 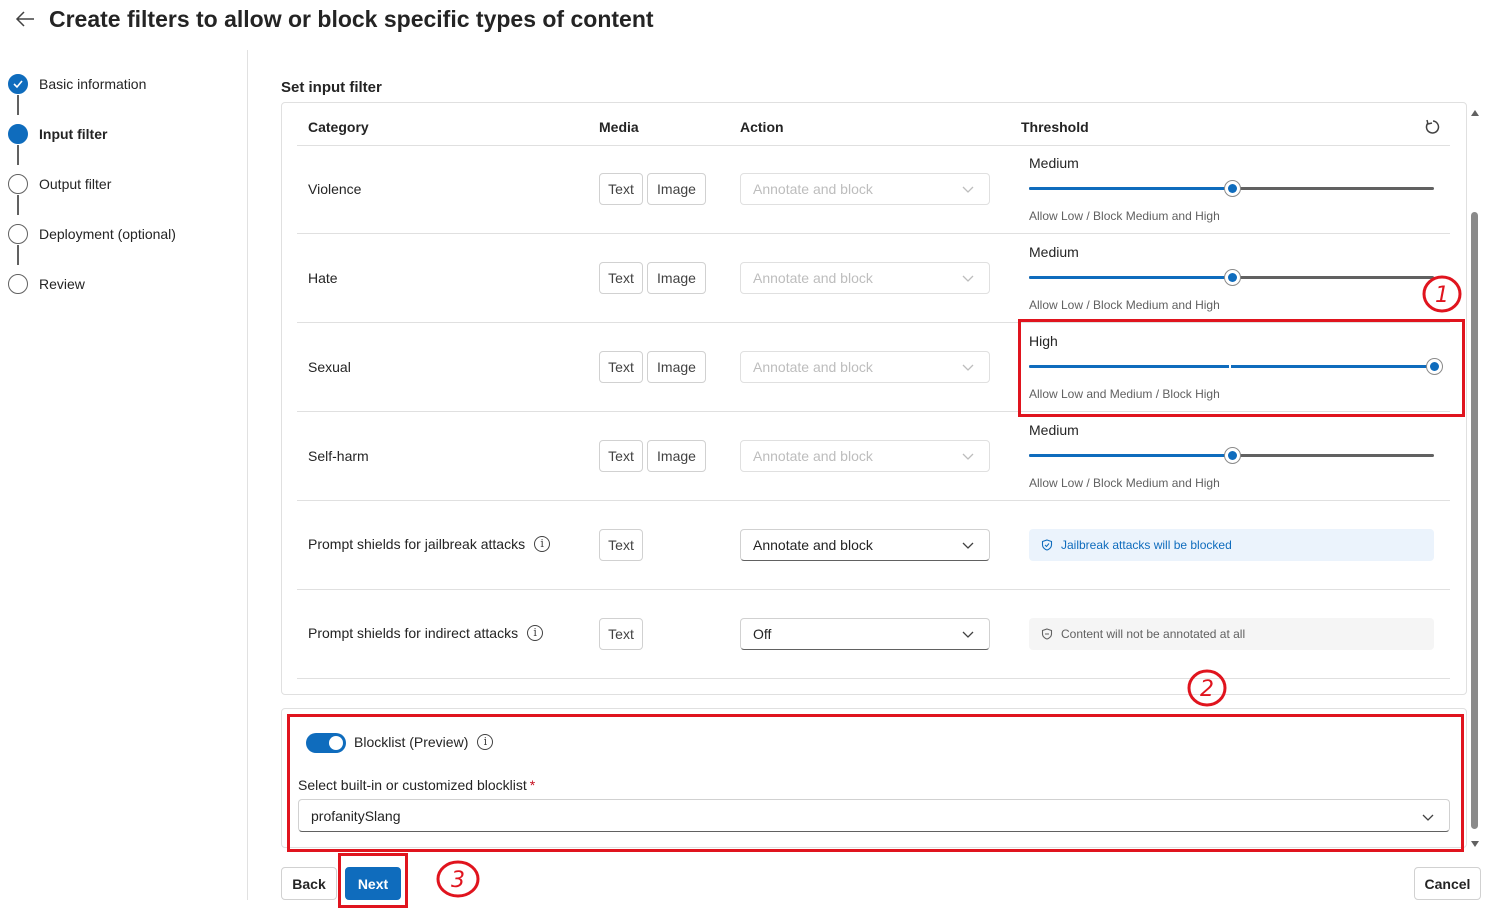 What do you see at coordinates (329, 367) in the screenshot?
I see `category-label: Sexual` at bounding box center [329, 367].